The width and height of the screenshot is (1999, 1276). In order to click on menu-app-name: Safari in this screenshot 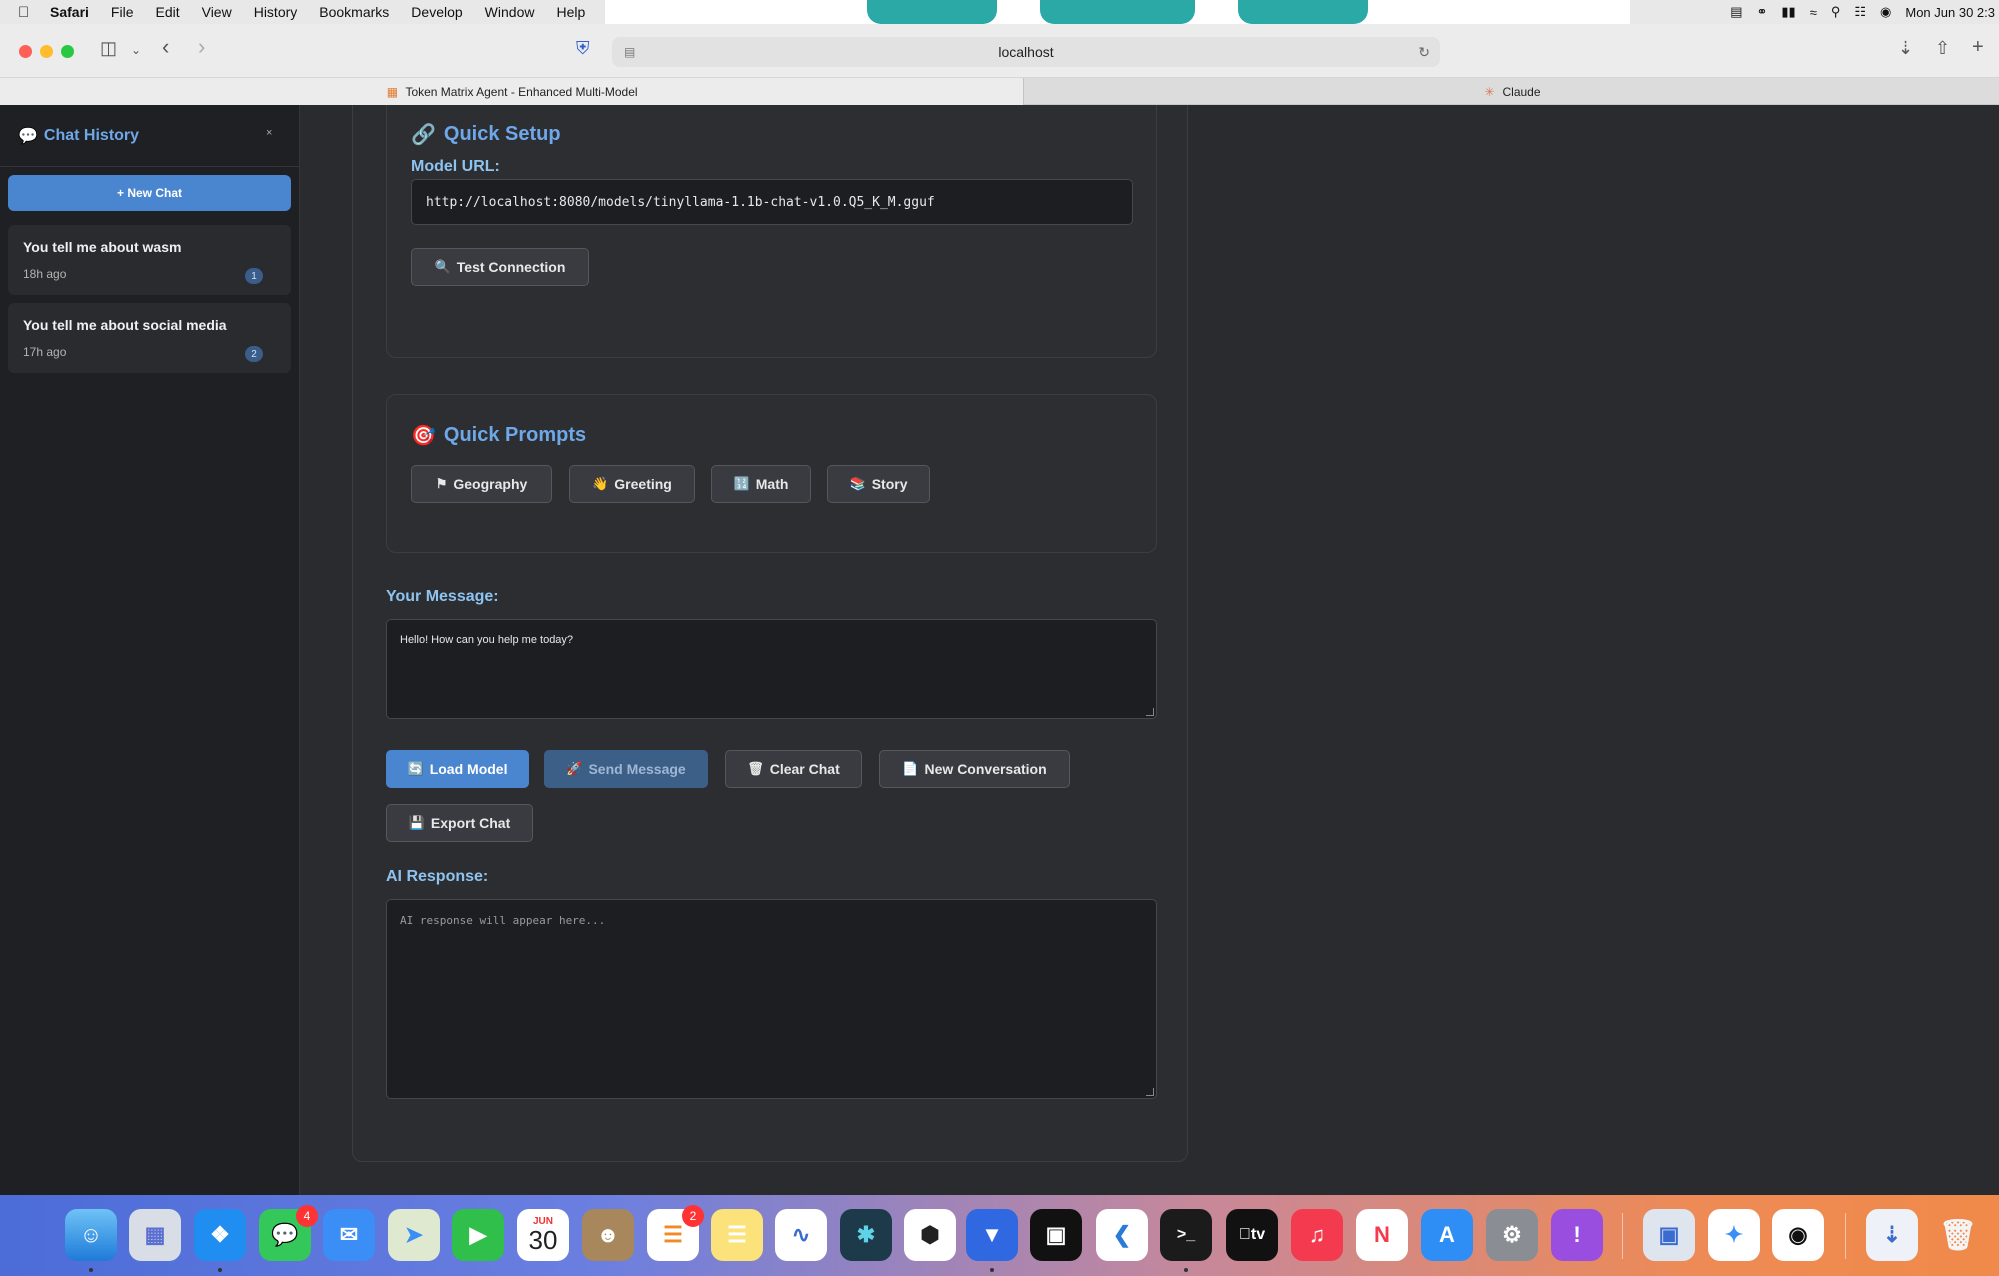, I will do `click(69, 12)`.